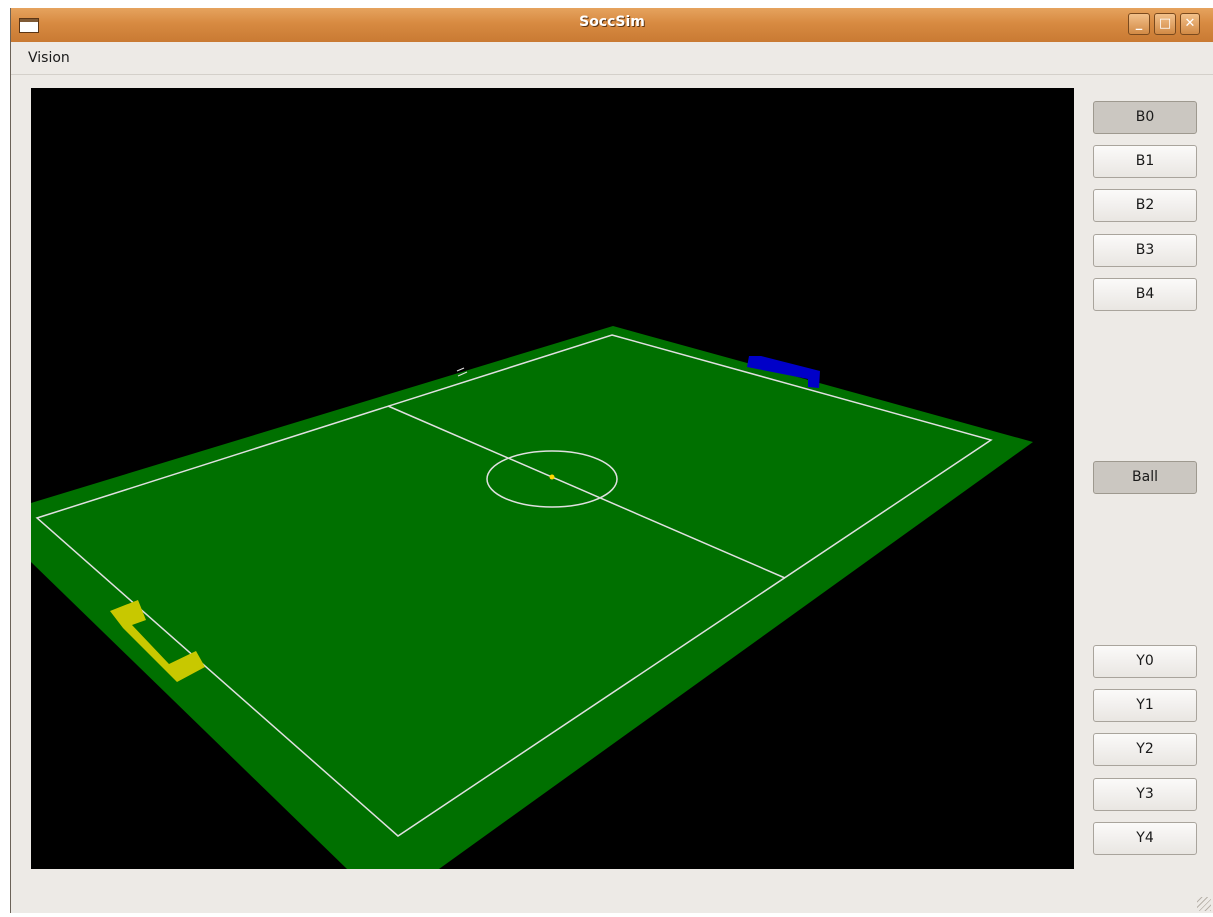 This screenshot has width=1213, height=917. I want to click on minimize-button: _, so click(1139, 24).